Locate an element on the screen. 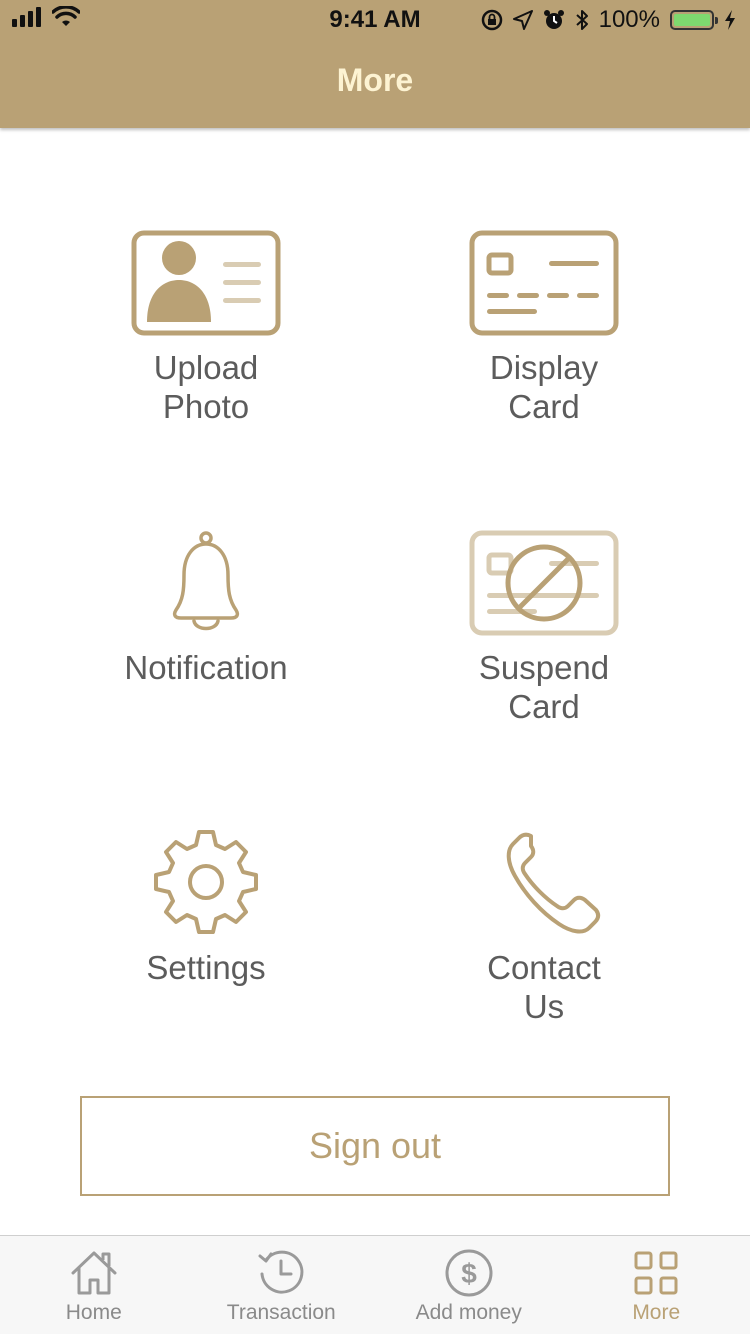  status-right: 100% is located at coordinates (608, 20).